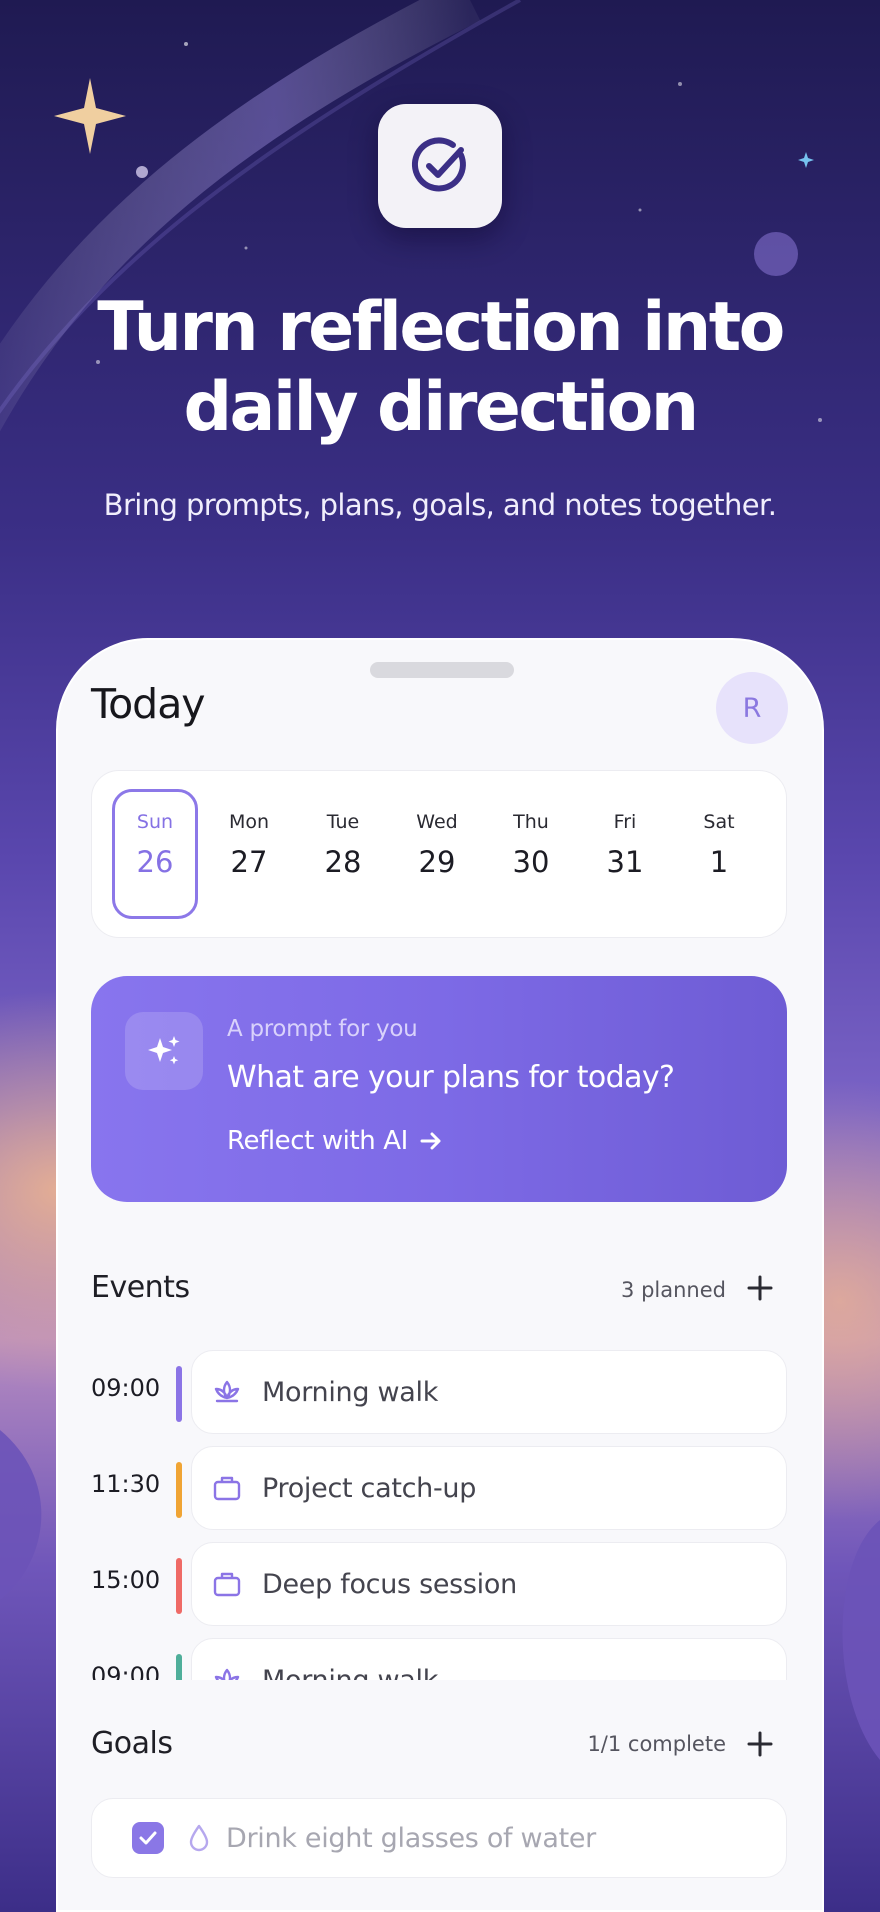  I want to click on event-card-morning-walk: Morning walk, so click(489, 1392).